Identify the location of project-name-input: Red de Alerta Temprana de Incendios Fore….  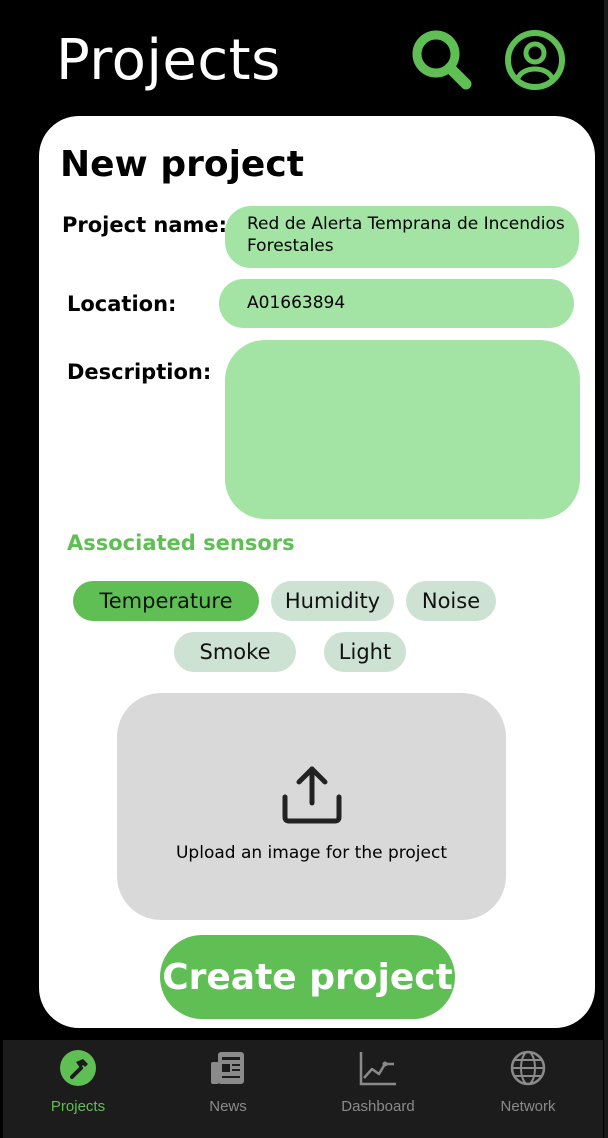
(402, 237).